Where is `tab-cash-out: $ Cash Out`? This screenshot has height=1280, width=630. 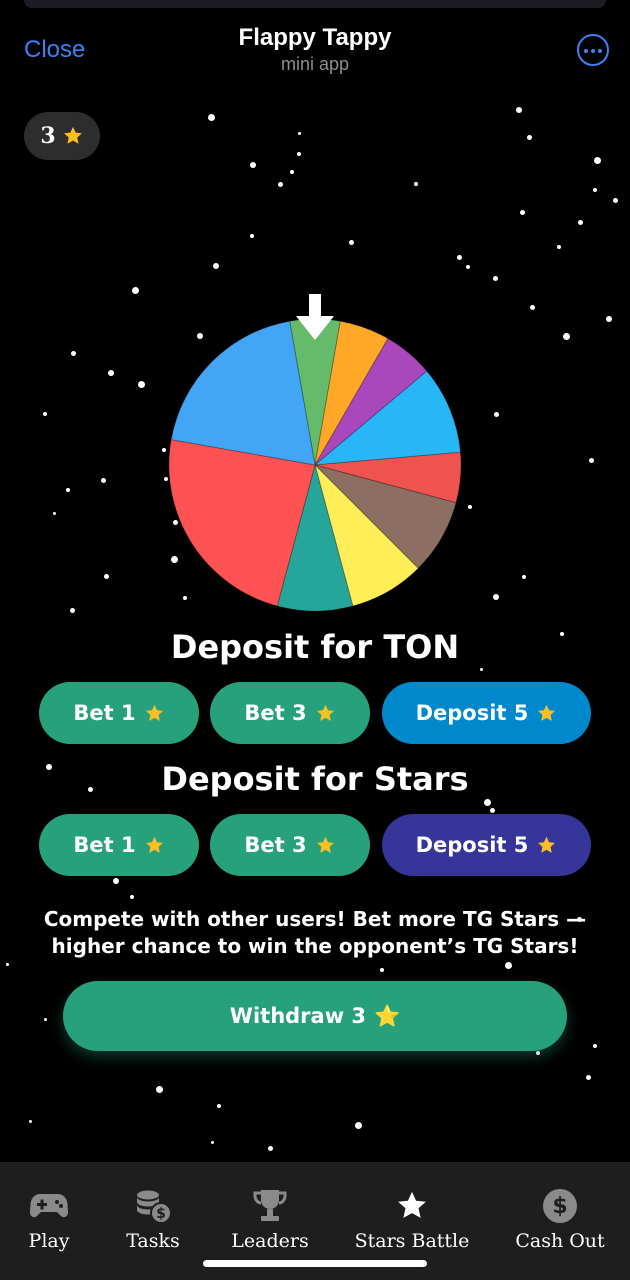 tab-cash-out: $ Cash Out is located at coordinates (560, 1212).